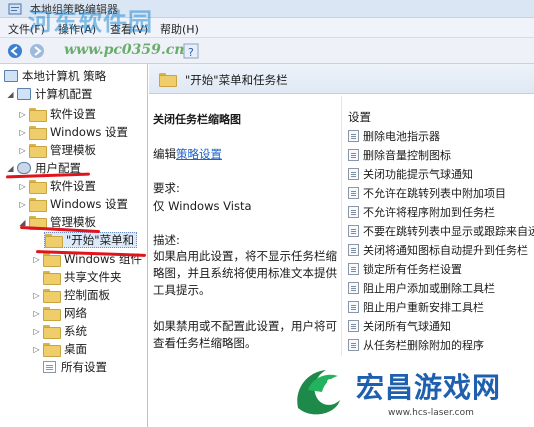 The height and width of the screenshot is (427, 534). Describe the element at coordinates (57, 114) in the screenshot. I see `tree-cc-software: ▷ 软件设置` at that location.